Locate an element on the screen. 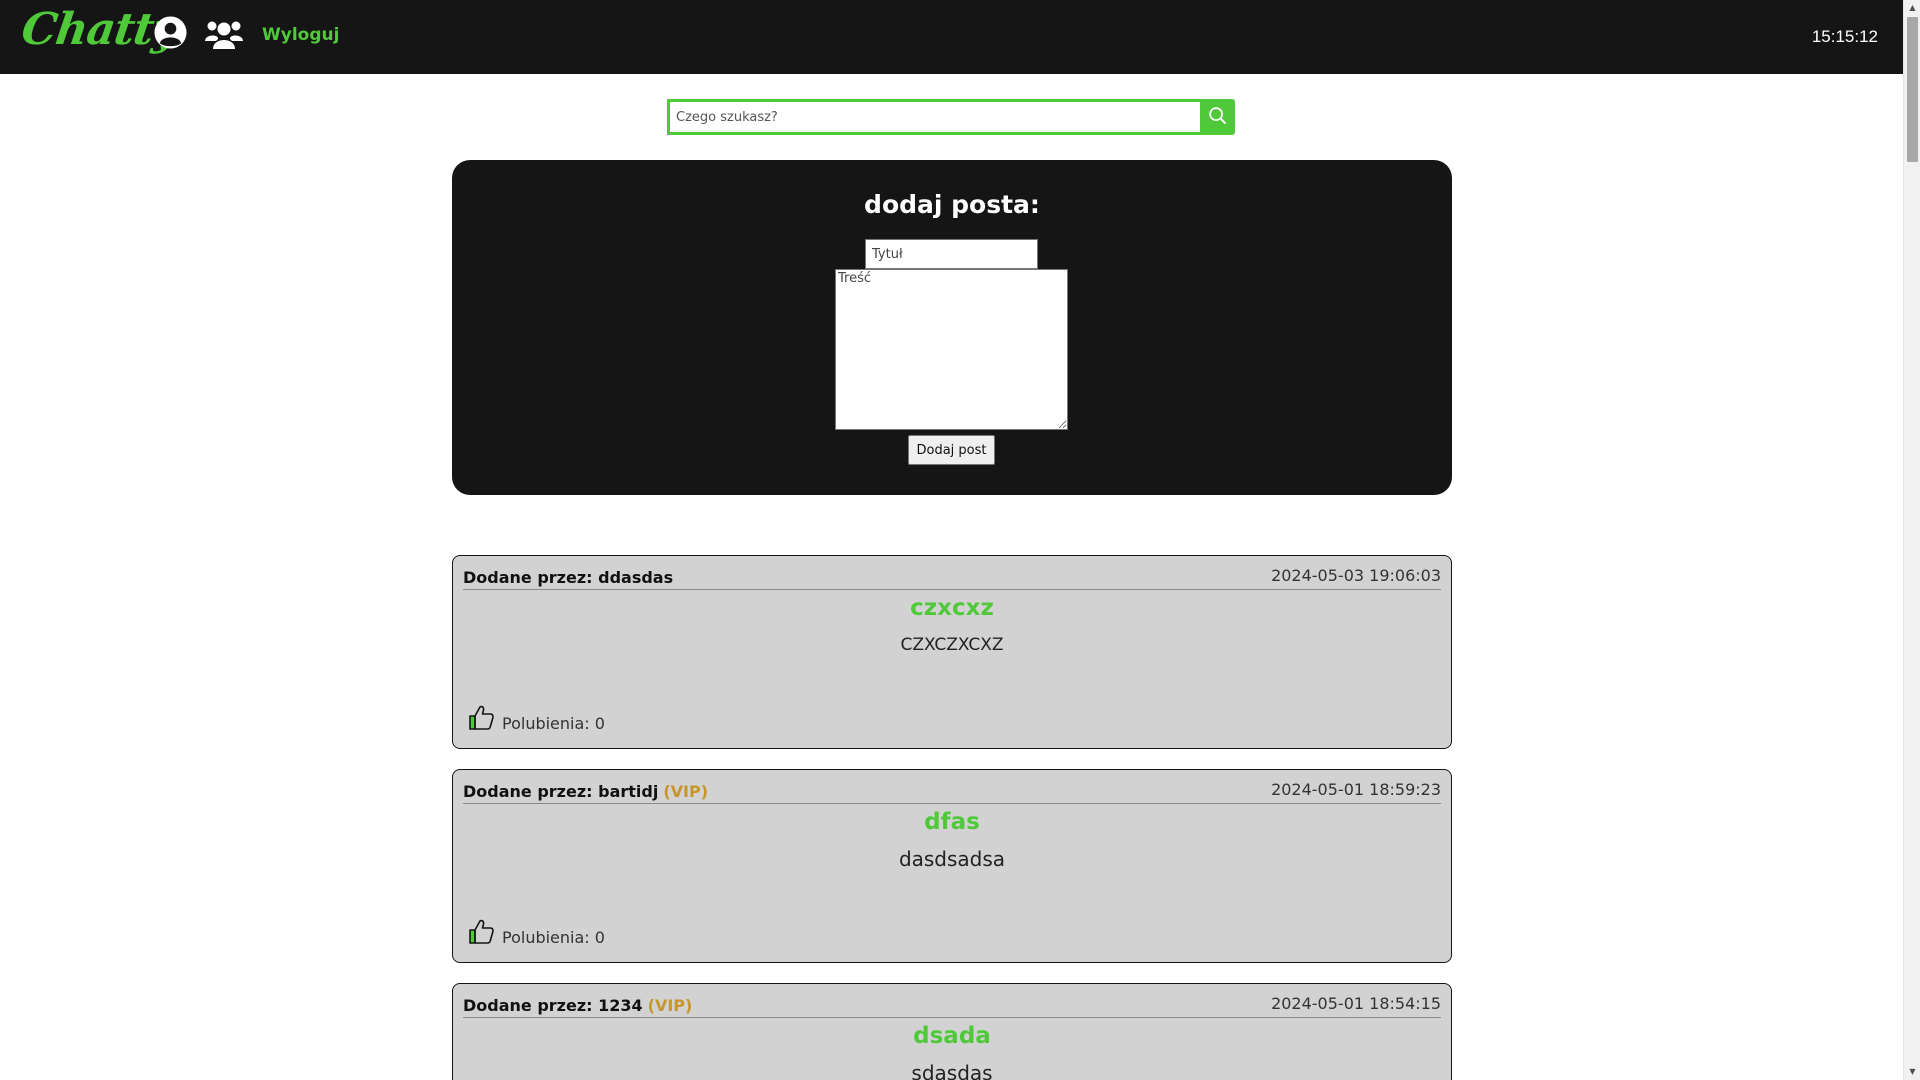 The width and height of the screenshot is (1920, 1080). post-body: dasdsadsa is located at coordinates (952, 859).